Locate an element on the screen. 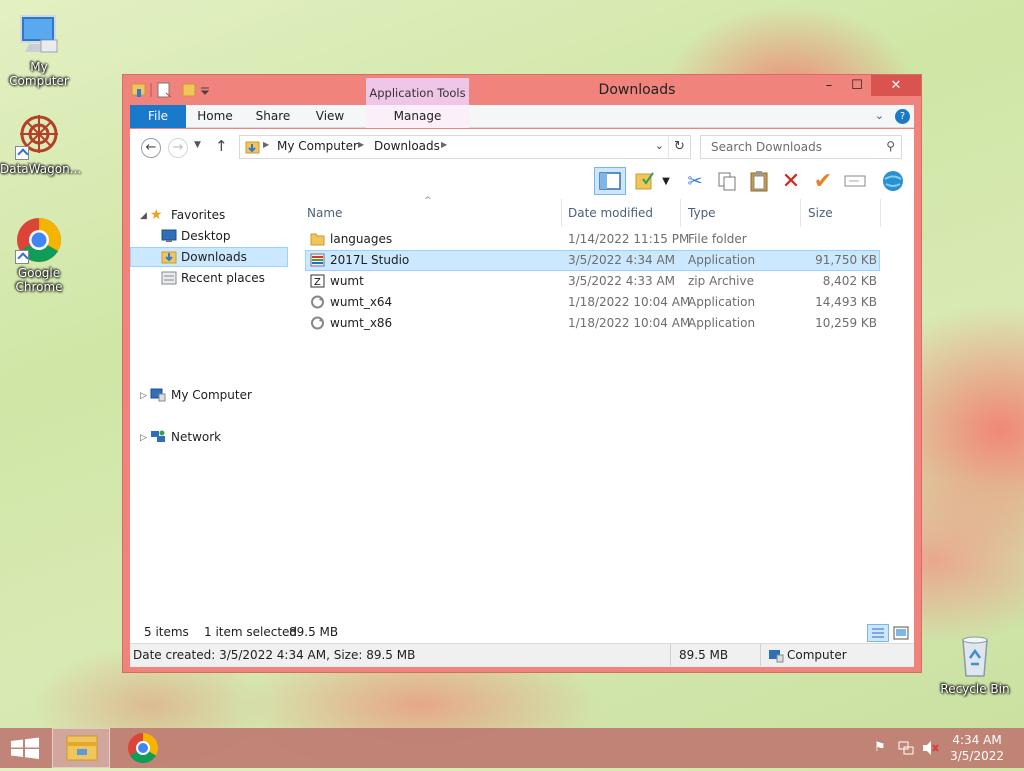  nav-item-label: Favorites is located at coordinates (198, 215).